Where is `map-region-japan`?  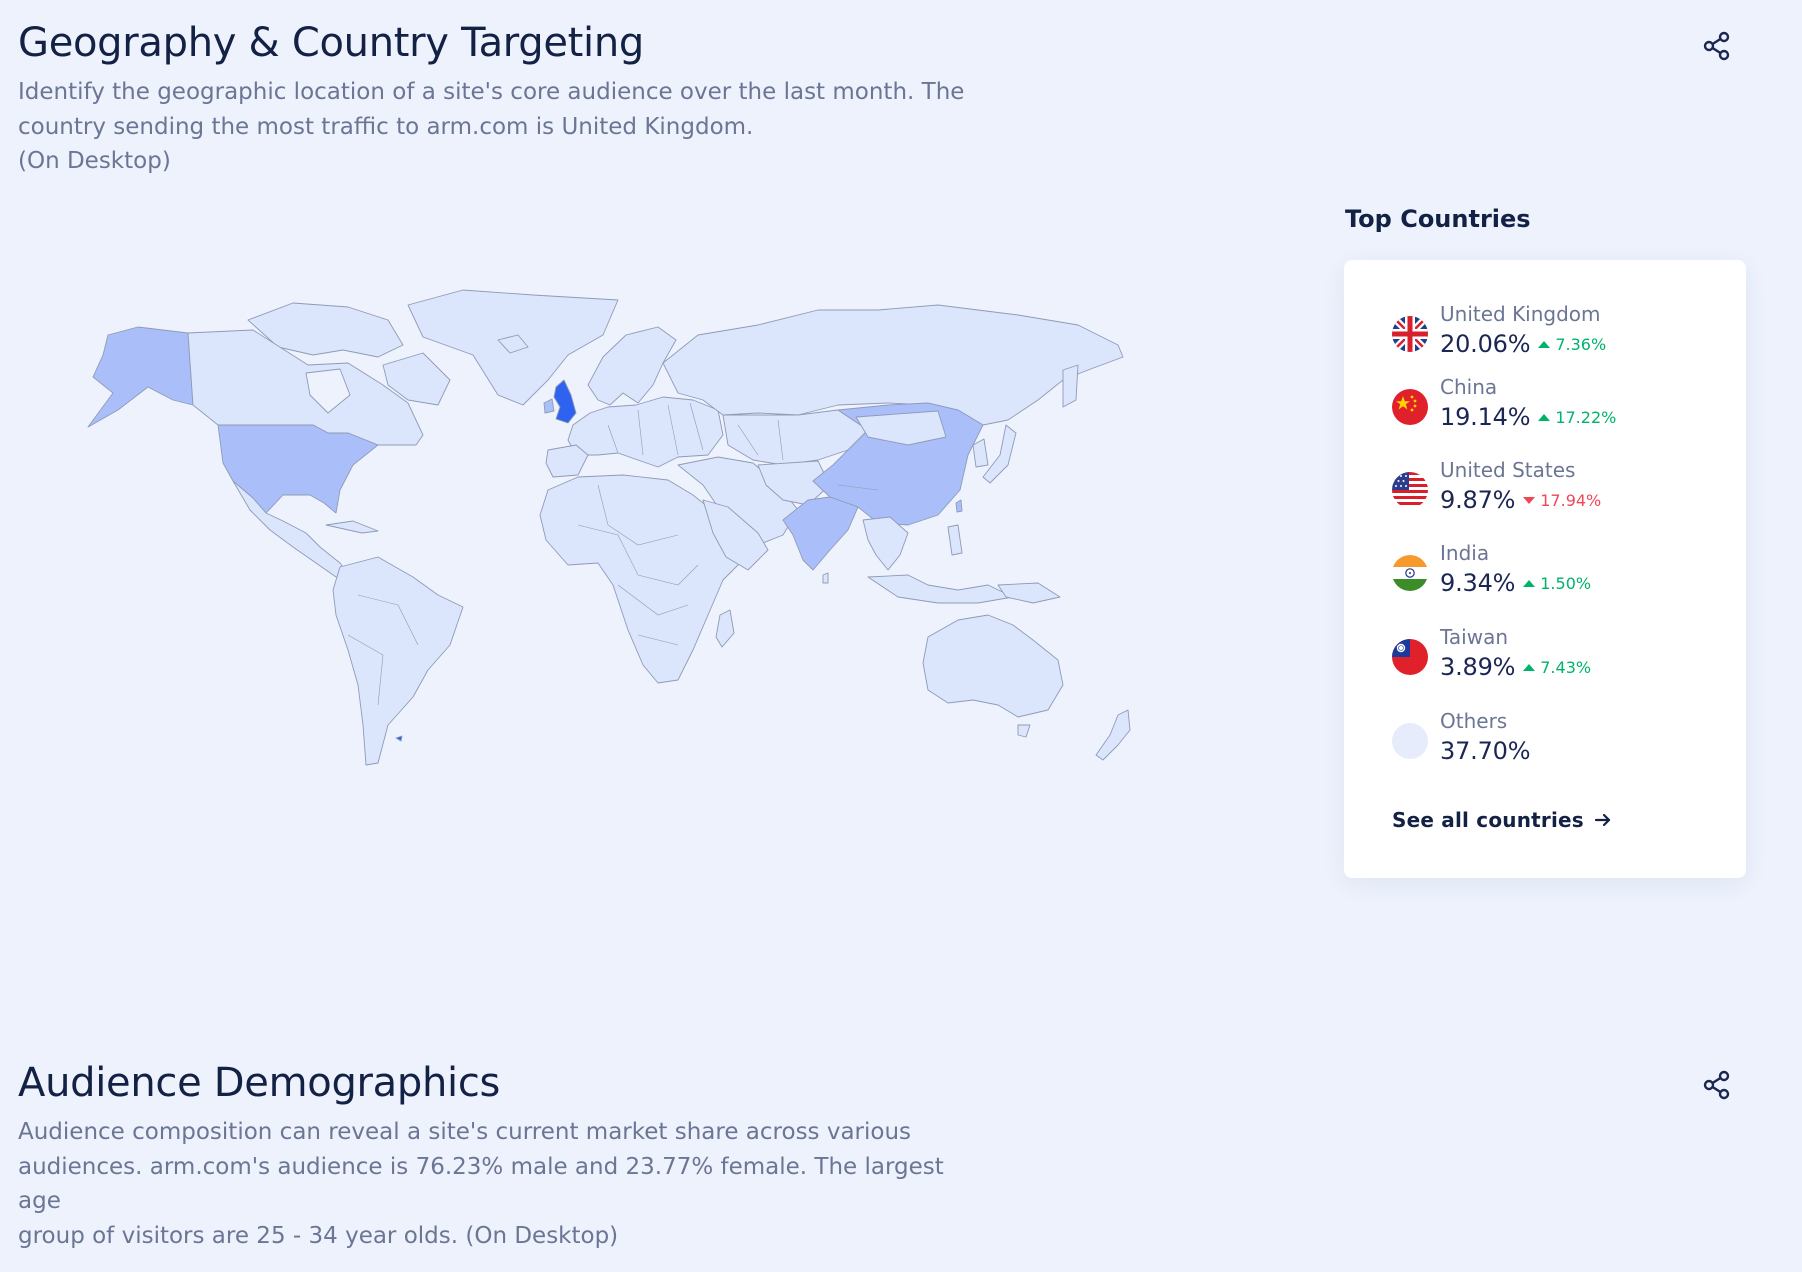 map-region-japan is located at coordinates (999, 454).